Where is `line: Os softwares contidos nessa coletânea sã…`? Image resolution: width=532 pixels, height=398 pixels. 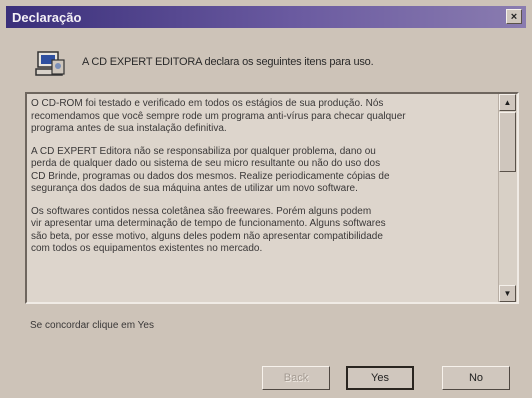 line: Os softwares contidos nessa coletânea sã… is located at coordinates (201, 211).